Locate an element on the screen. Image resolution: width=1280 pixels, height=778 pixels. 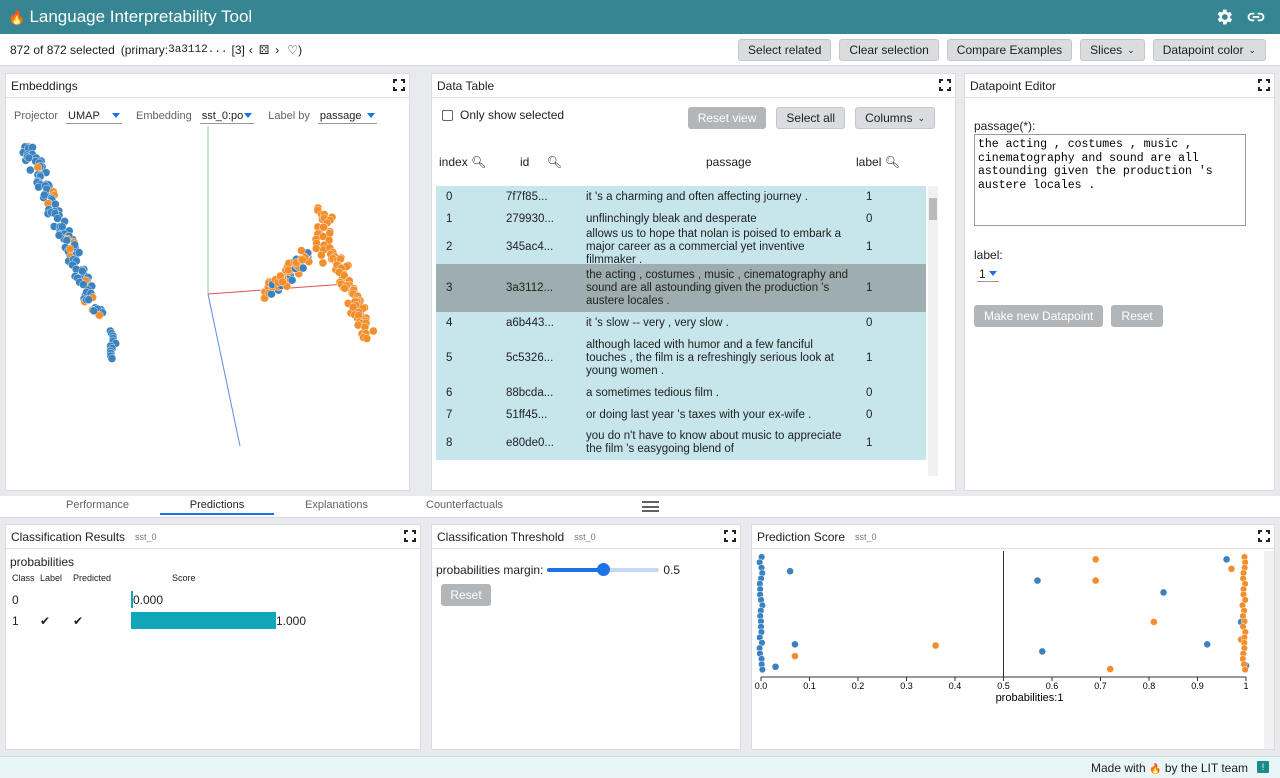
clear-selection-button: Clear selection is located at coordinates (889, 50).